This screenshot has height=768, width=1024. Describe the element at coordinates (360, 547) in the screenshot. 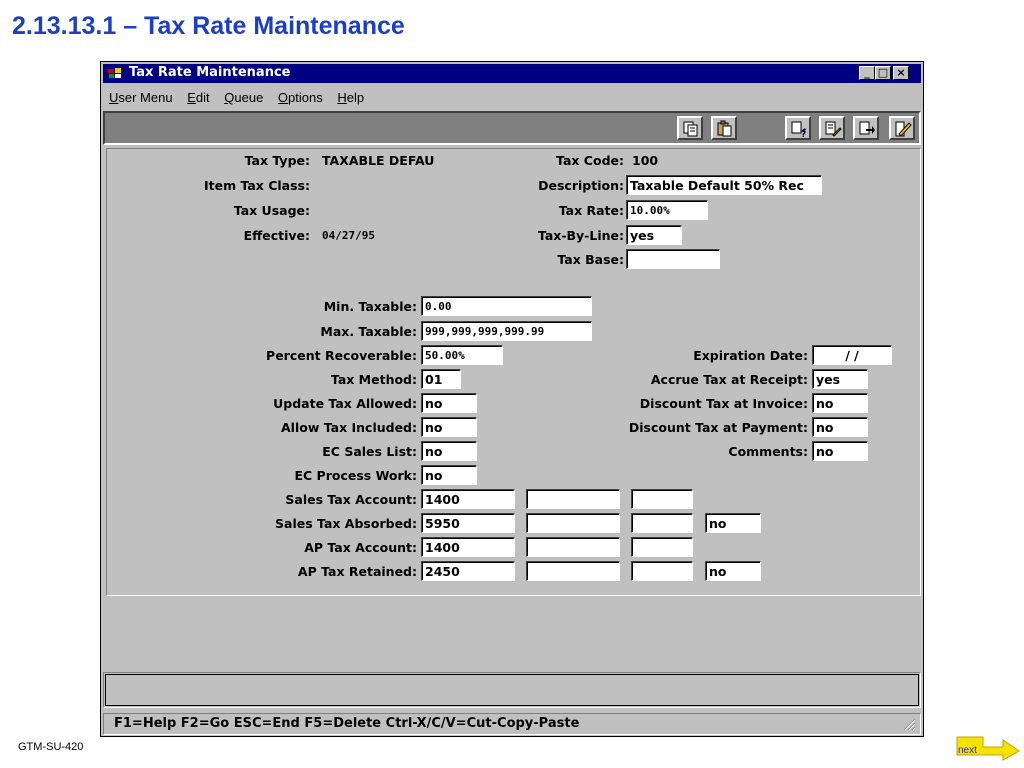

I see `ap-tax-account-label: AP Tax Account:` at that location.